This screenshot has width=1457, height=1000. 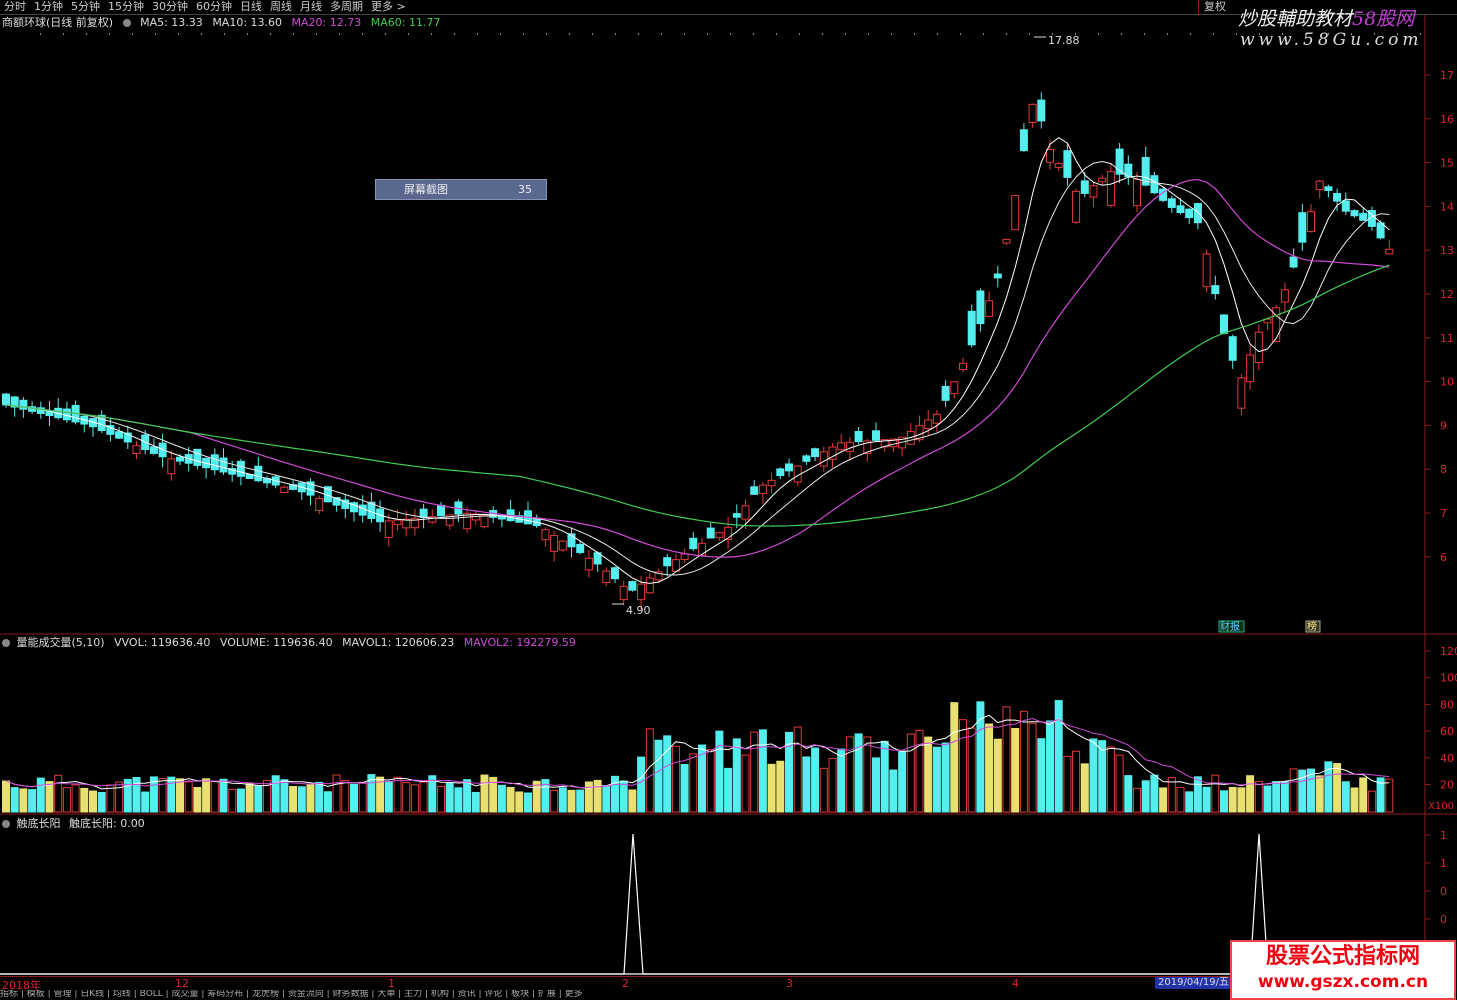 What do you see at coordinates (1447, 75) in the screenshot?
I see `y-tick-label: 17` at bounding box center [1447, 75].